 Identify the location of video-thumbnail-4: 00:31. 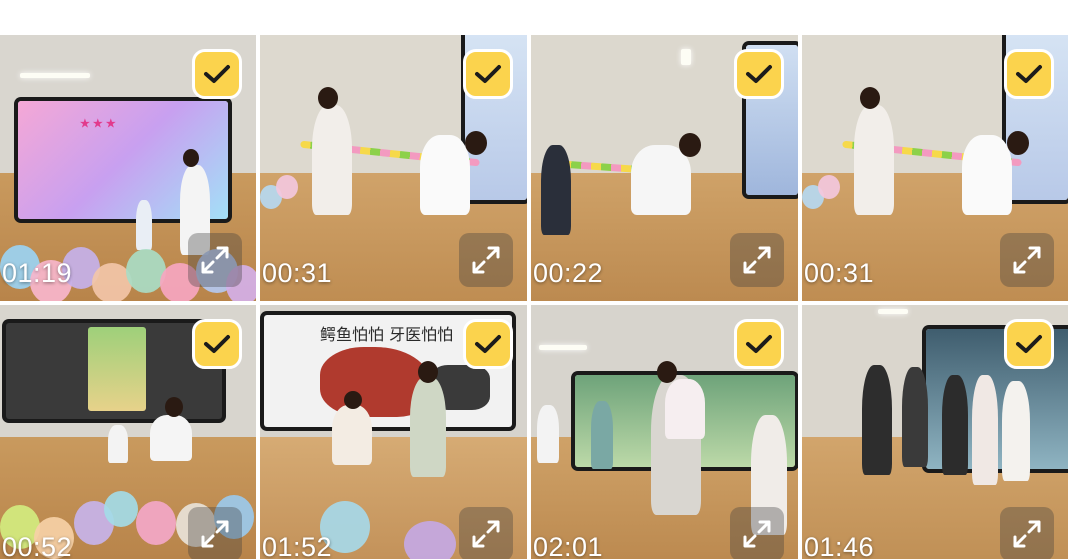
(935, 168).